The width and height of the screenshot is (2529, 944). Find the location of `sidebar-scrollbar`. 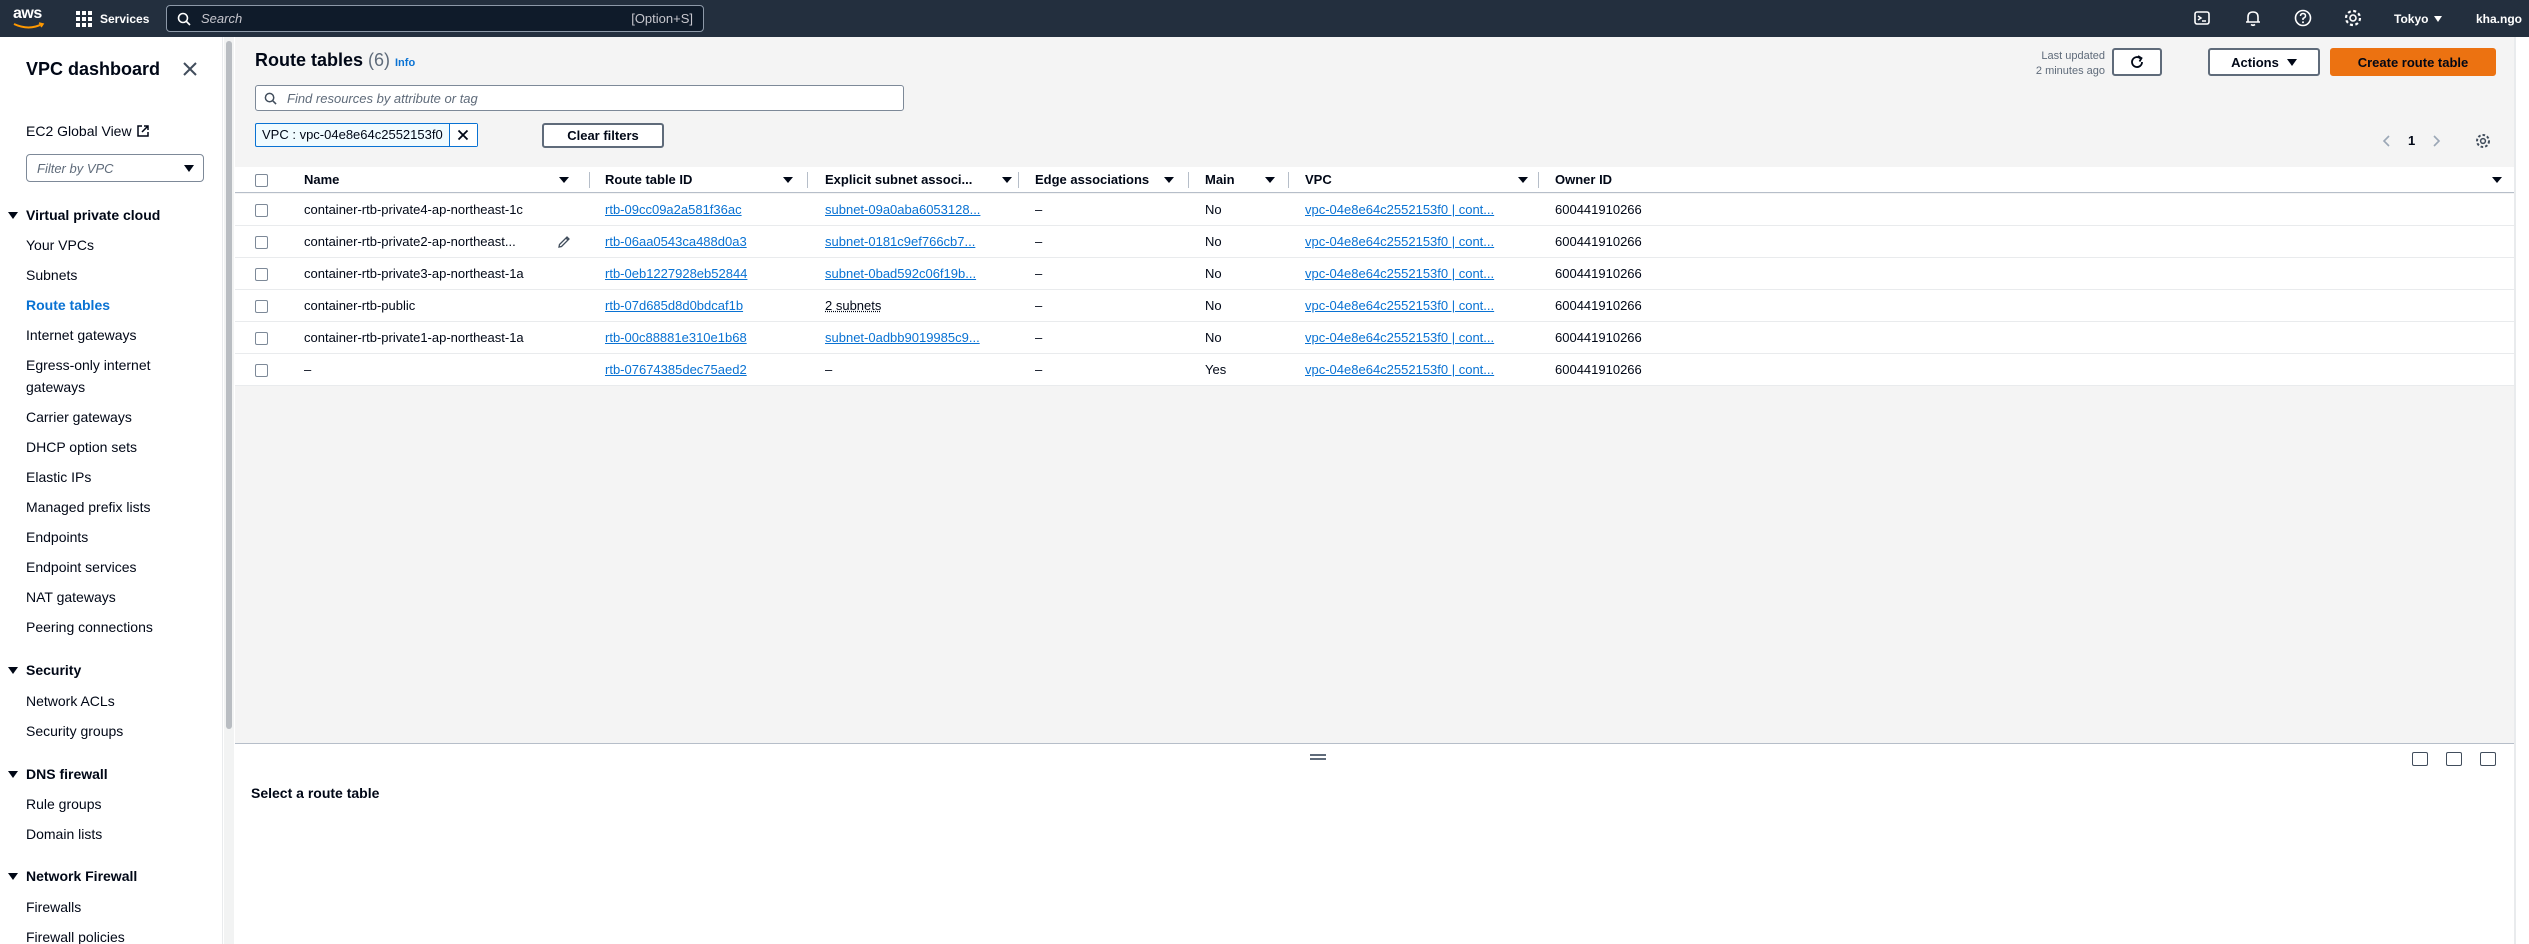

sidebar-scrollbar is located at coordinates (229, 490).